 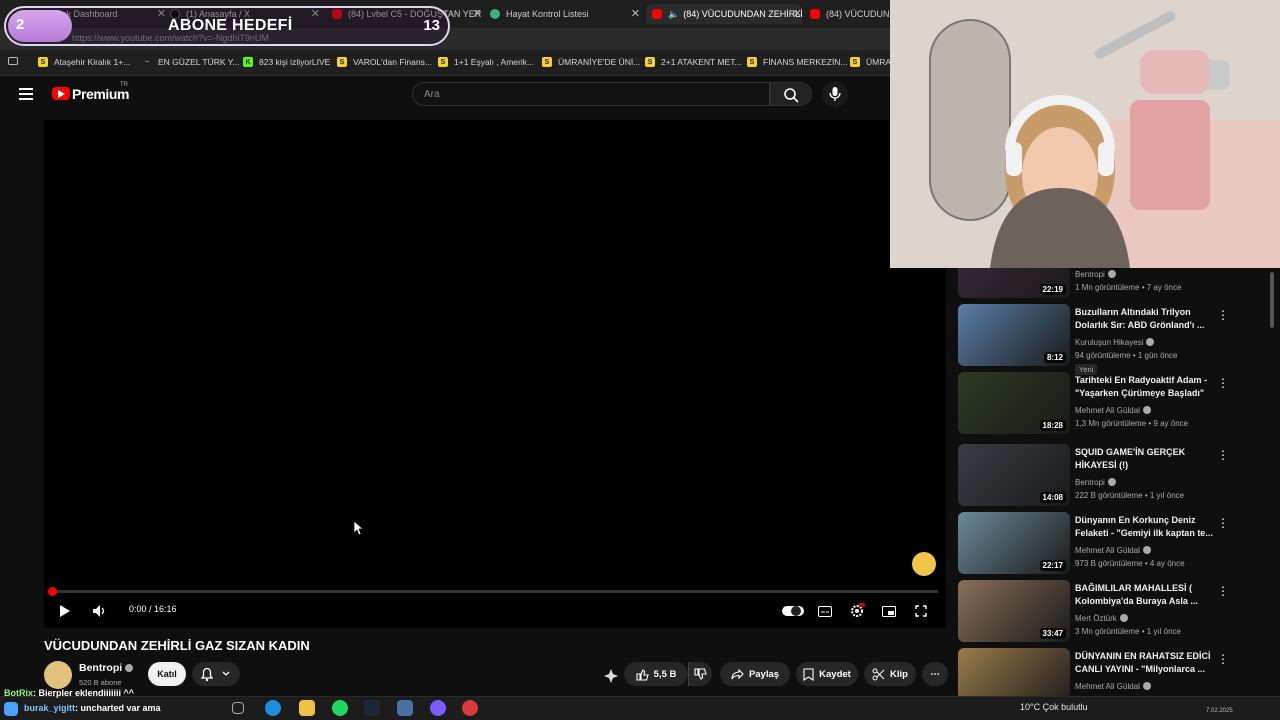 What do you see at coordinates (13, 61) in the screenshot?
I see `bookmarks-menu-icon` at bounding box center [13, 61].